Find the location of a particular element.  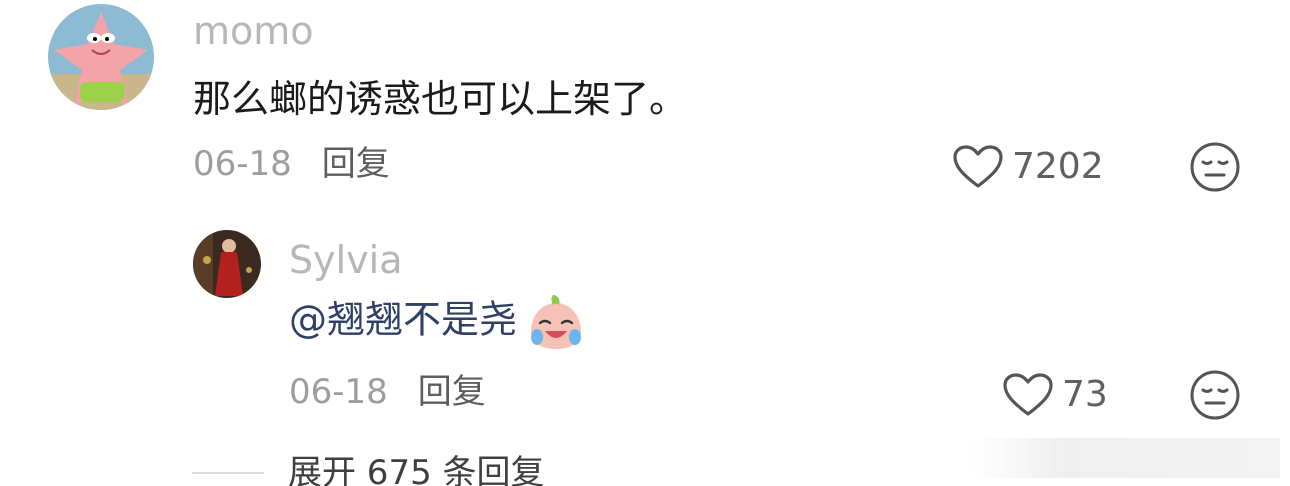

expand-replies-button: 展开 675 条回复 is located at coordinates (416, 471).